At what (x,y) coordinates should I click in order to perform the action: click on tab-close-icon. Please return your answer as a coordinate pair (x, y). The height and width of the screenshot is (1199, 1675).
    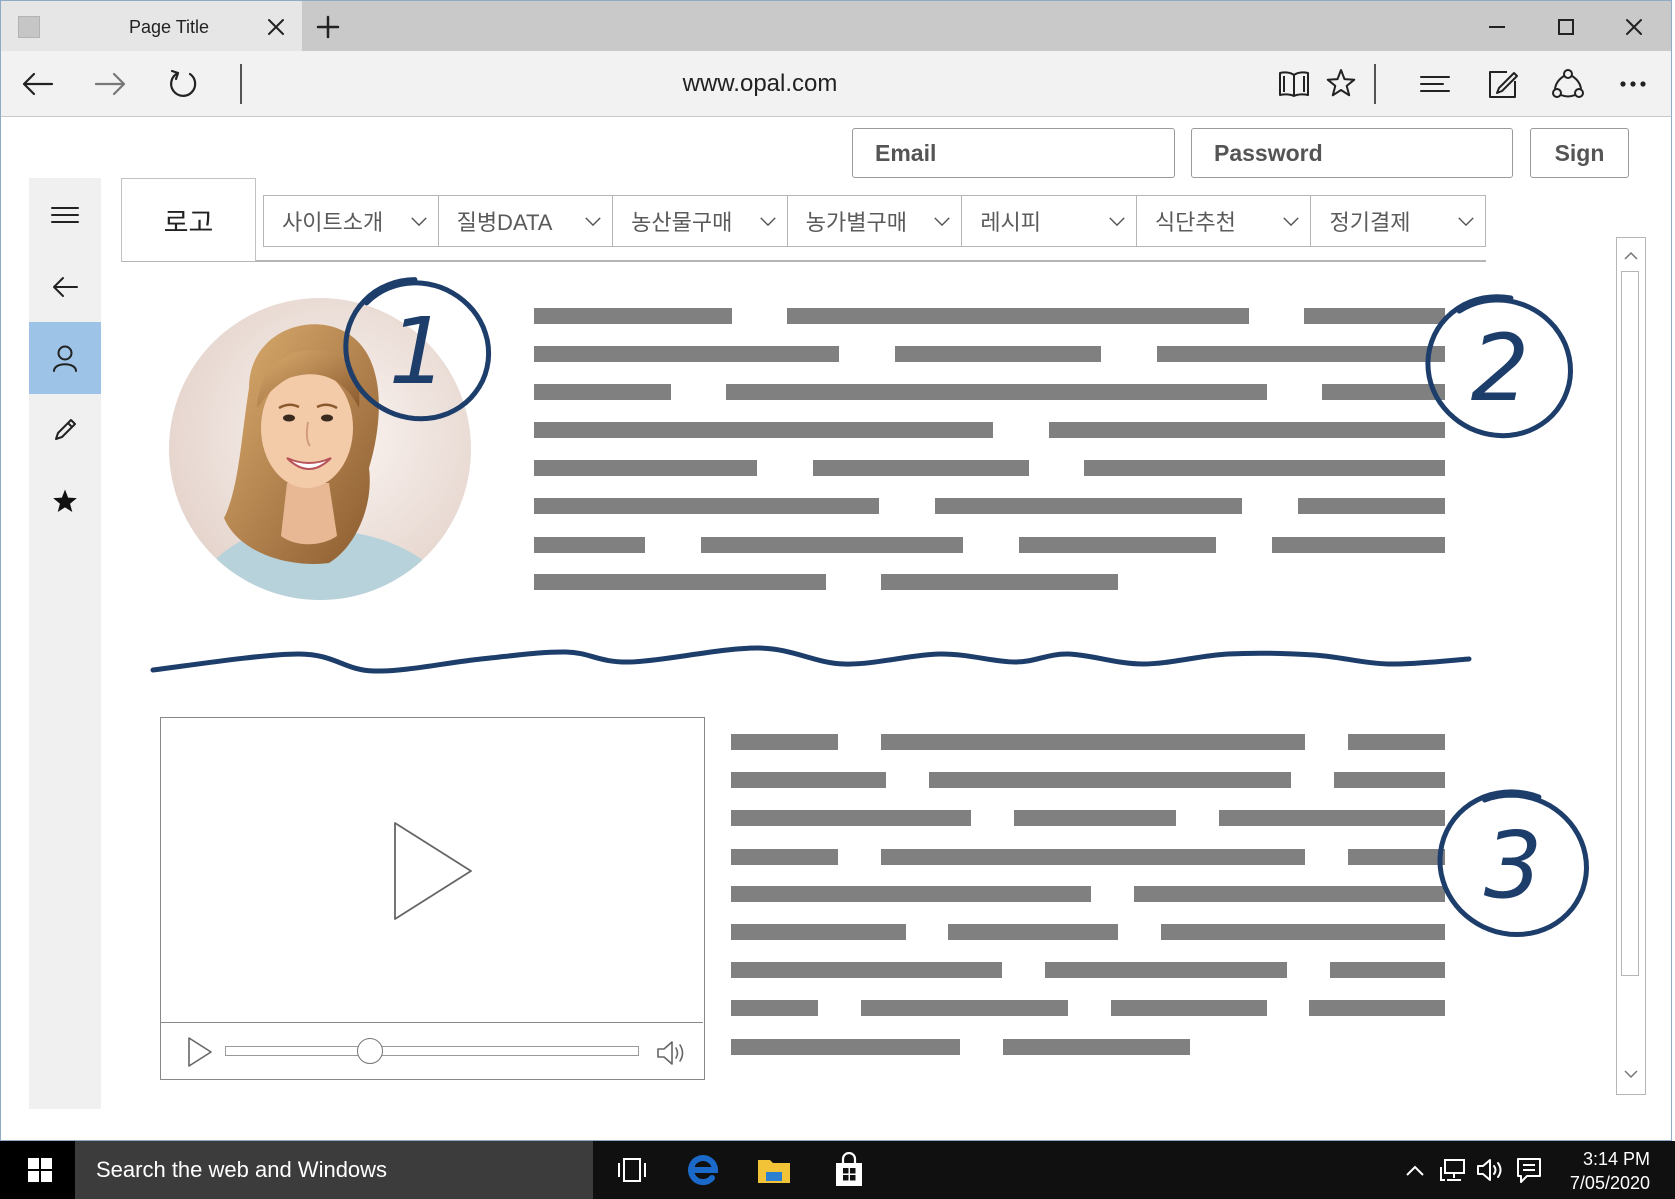
    Looking at the image, I should click on (276, 27).